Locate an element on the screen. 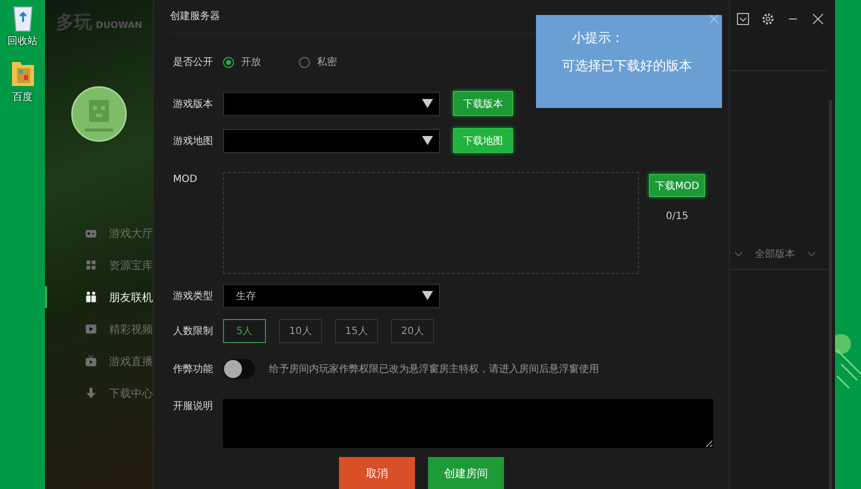 This screenshot has width=861, height=489. settings-icon is located at coordinates (768, 19).